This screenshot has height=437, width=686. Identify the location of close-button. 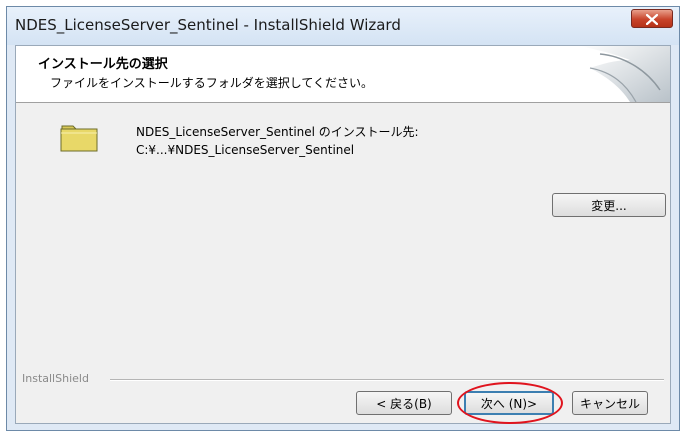
(652, 18).